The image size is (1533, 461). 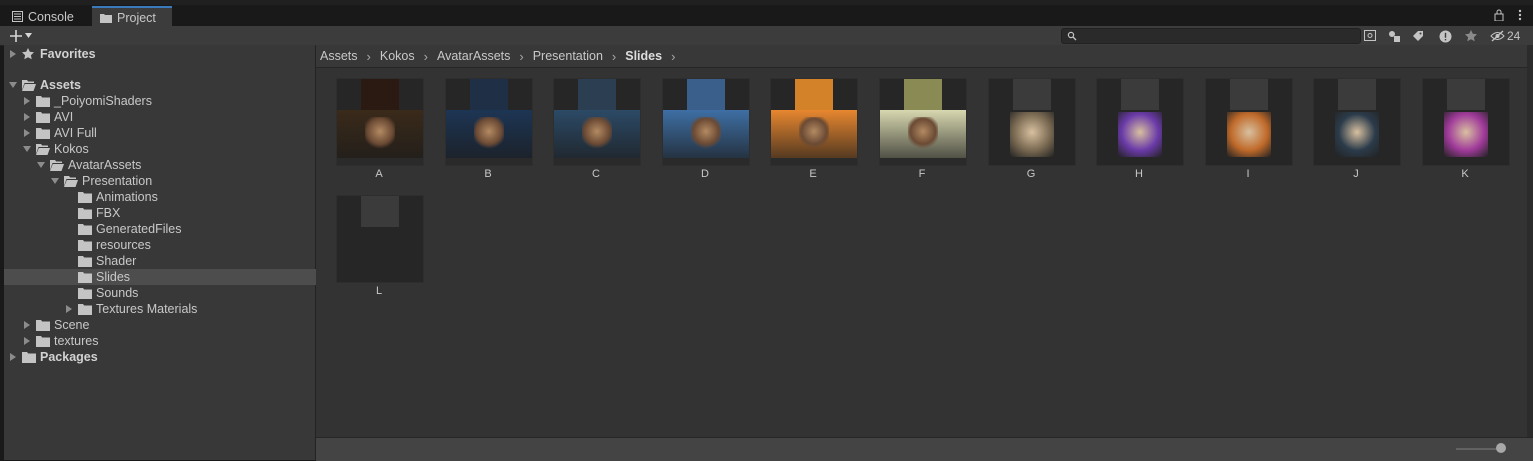 I want to click on search-input, so click(x=1215, y=36).